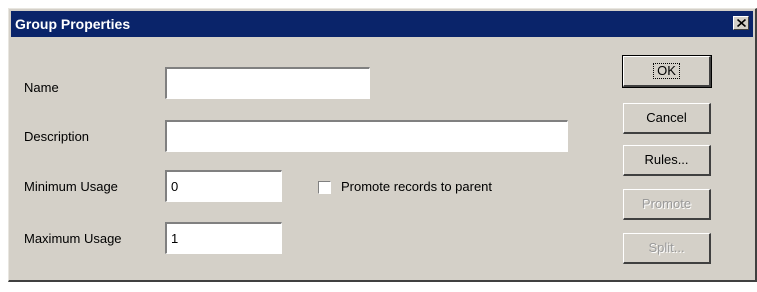  I want to click on minimum-usage-label: Minimum Usage, so click(71, 186).